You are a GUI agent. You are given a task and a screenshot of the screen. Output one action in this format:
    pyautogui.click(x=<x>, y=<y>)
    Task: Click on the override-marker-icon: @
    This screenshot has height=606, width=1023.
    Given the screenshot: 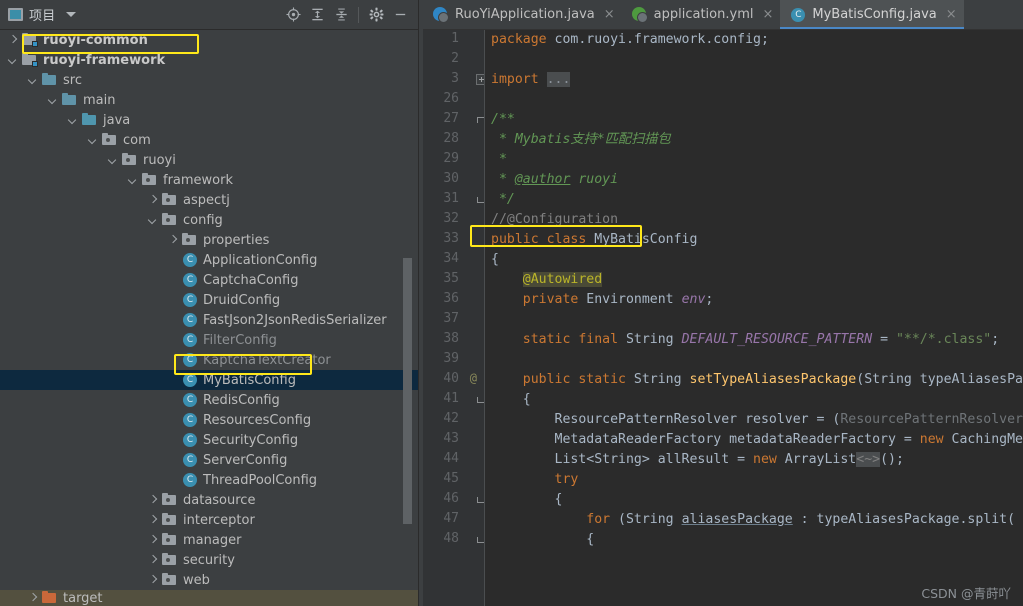 What is the action you would take?
    pyautogui.click(x=473, y=378)
    